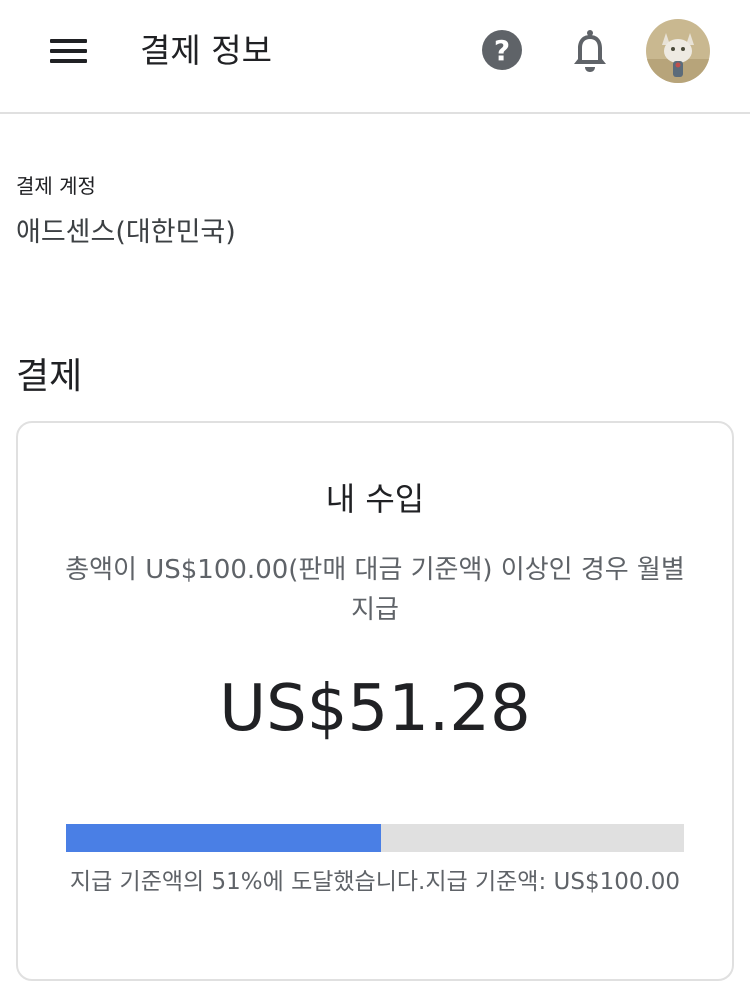 This screenshot has width=750, height=981. I want to click on progress-caption: 지급 기준액의 51%에 도달했습니다.지급 기준액: US$100.00, so click(375, 882).